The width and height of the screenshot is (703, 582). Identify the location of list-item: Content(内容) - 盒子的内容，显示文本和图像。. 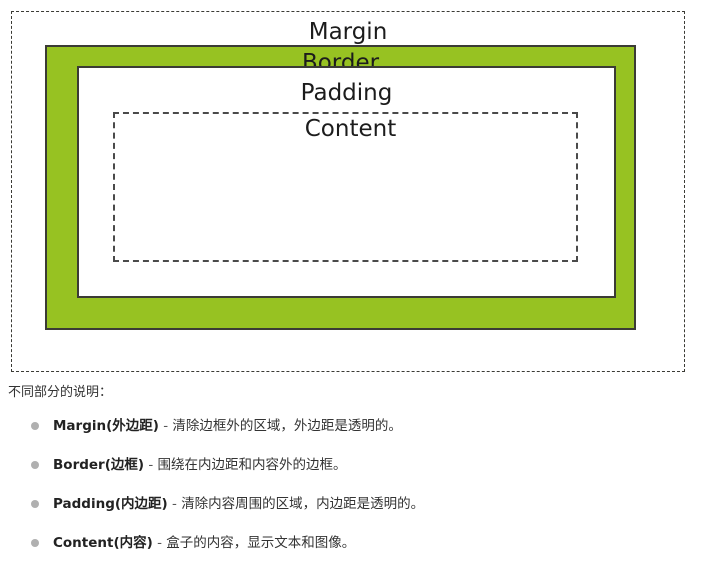
(351, 552).